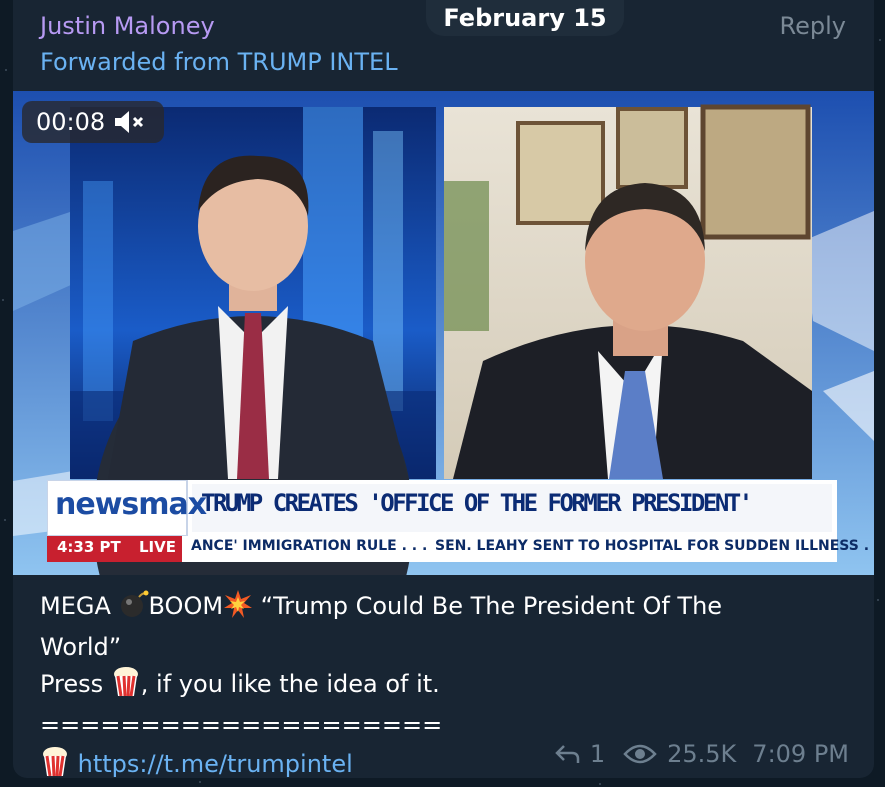 The width and height of the screenshot is (885, 787). Describe the element at coordinates (127, 26) in the screenshot. I see `sender-name: Justin Maloney` at that location.